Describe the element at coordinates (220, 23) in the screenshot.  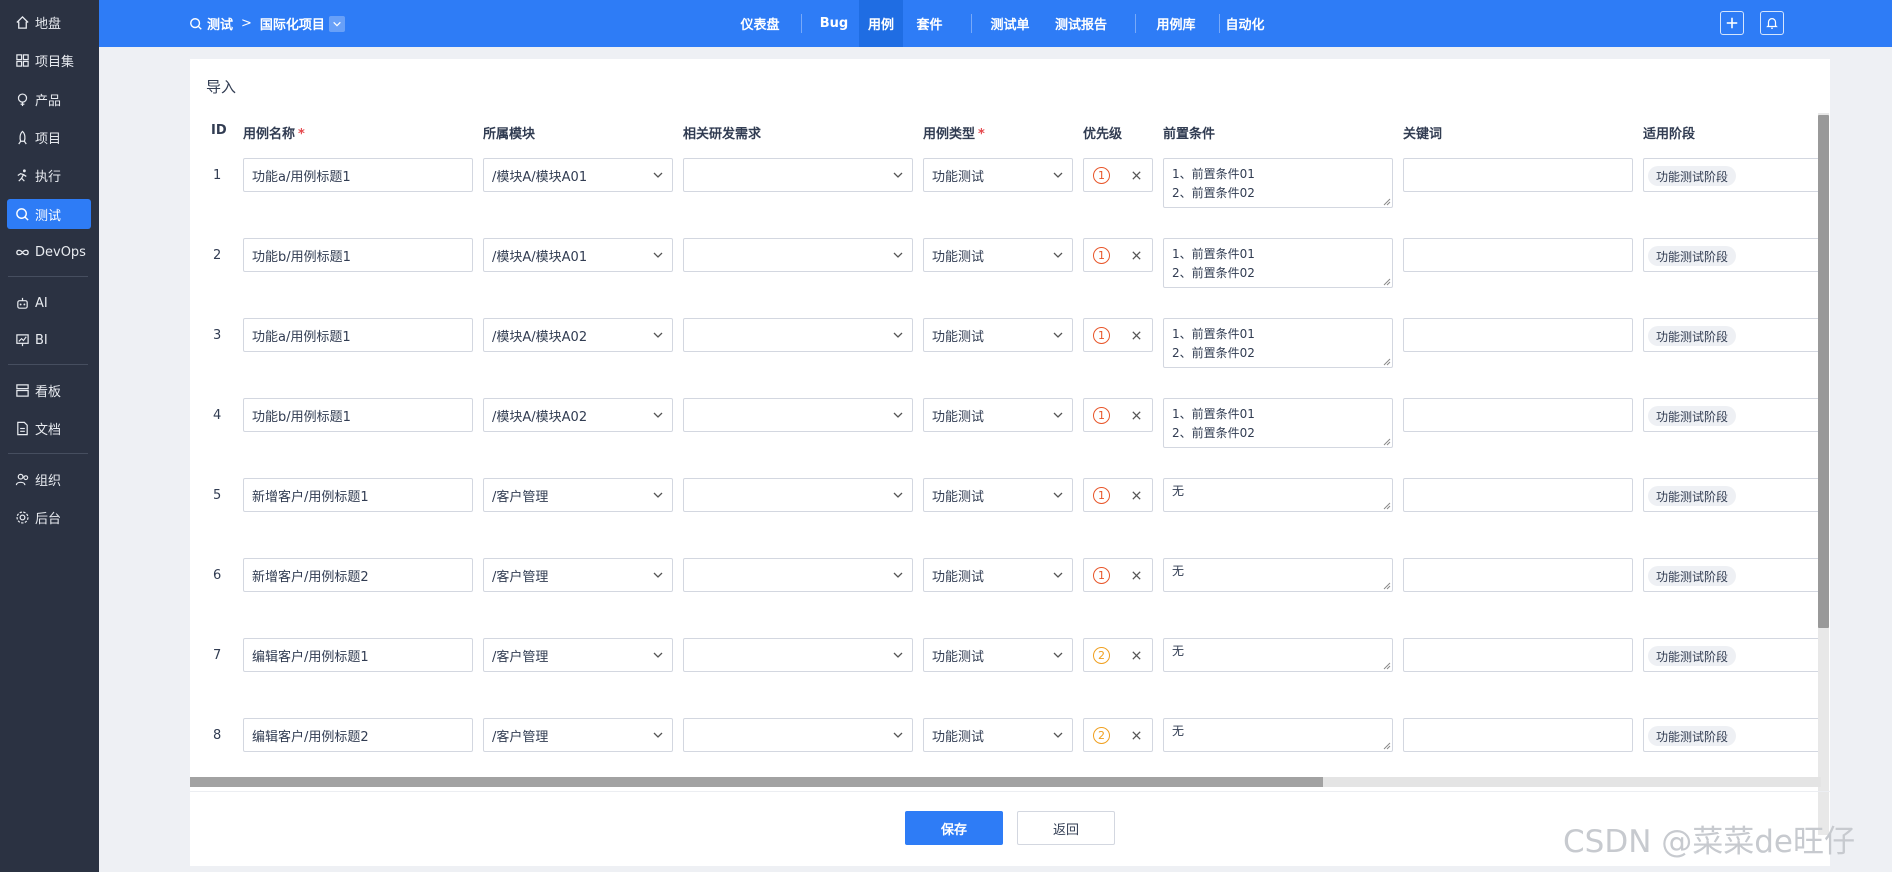
I see `breadcrumb-module: 测试` at that location.